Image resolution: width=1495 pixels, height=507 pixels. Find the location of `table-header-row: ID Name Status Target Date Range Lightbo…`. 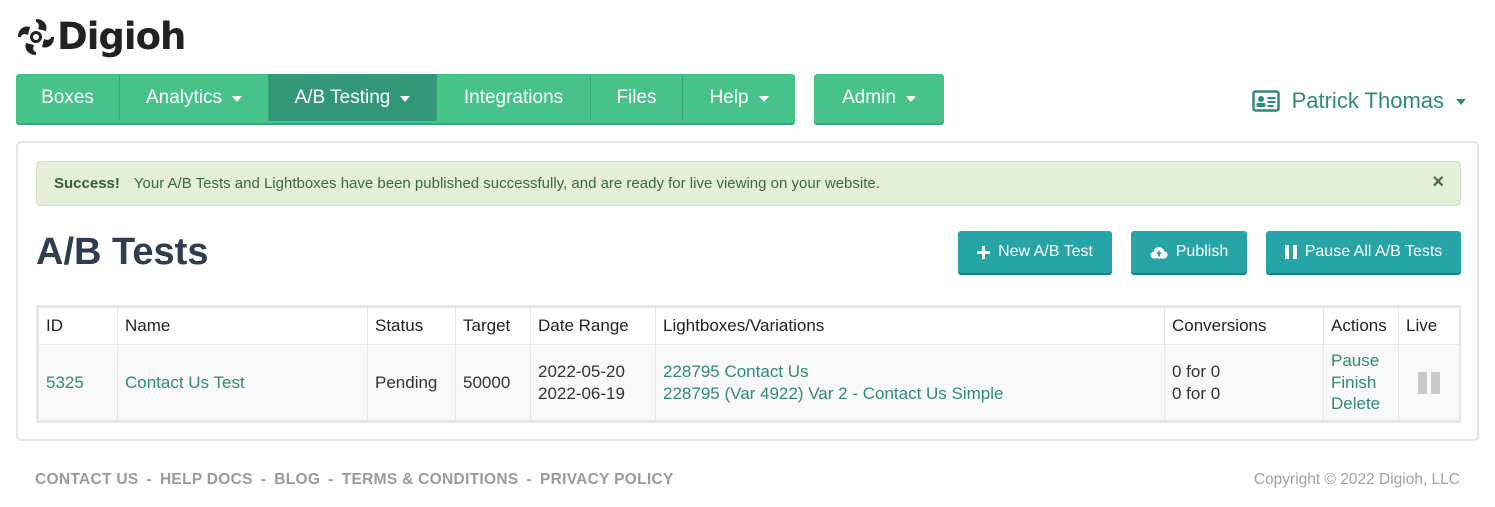

table-header-row: ID Name Status Target Date Range Lightbo… is located at coordinates (749, 326).